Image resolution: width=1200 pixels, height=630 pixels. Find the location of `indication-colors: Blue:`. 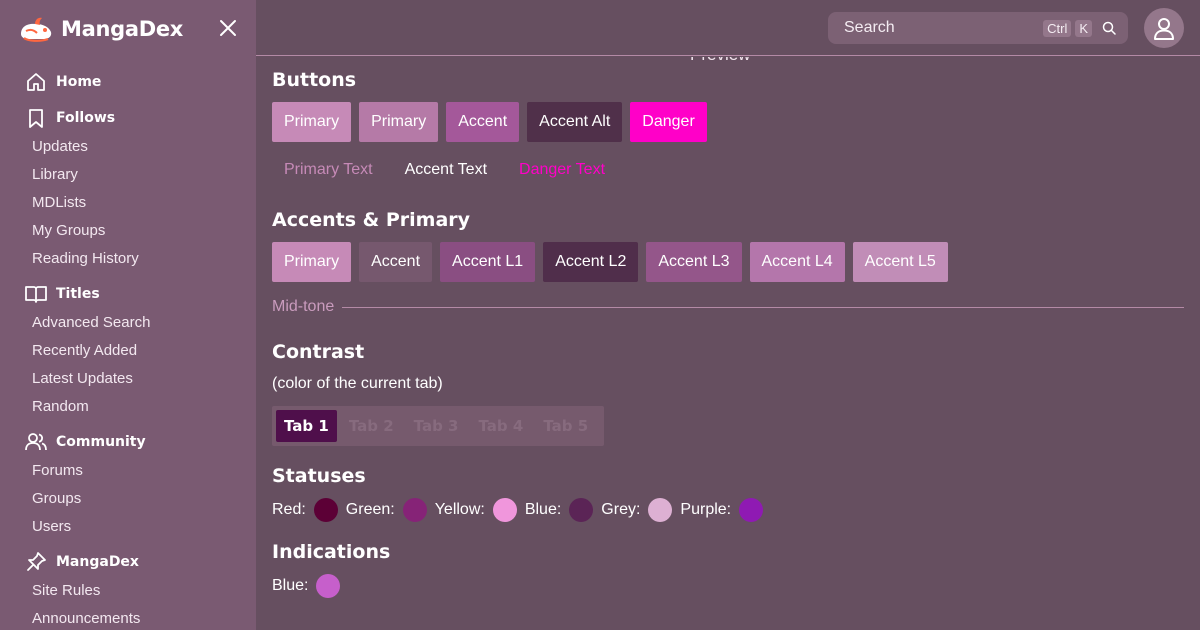

indication-colors: Blue: is located at coordinates (310, 586).